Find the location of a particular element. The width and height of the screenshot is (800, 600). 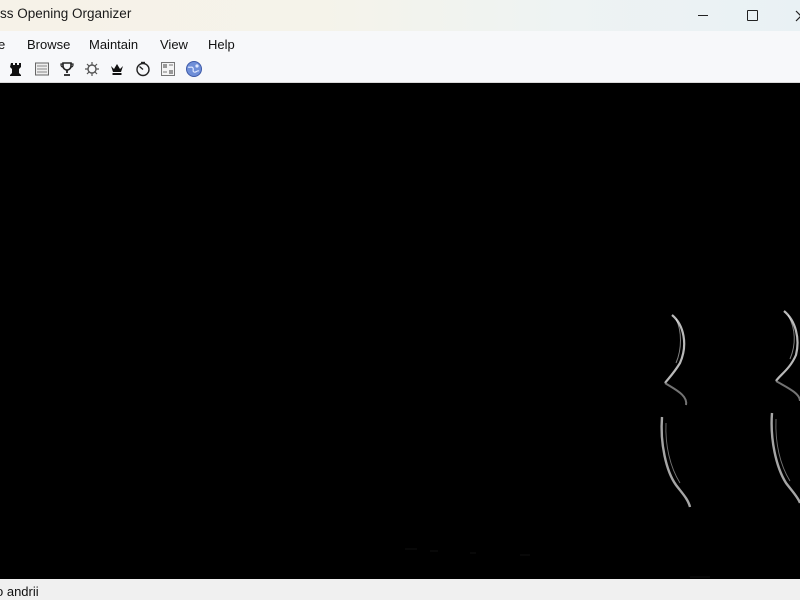

maximize-button is located at coordinates (752, 15).